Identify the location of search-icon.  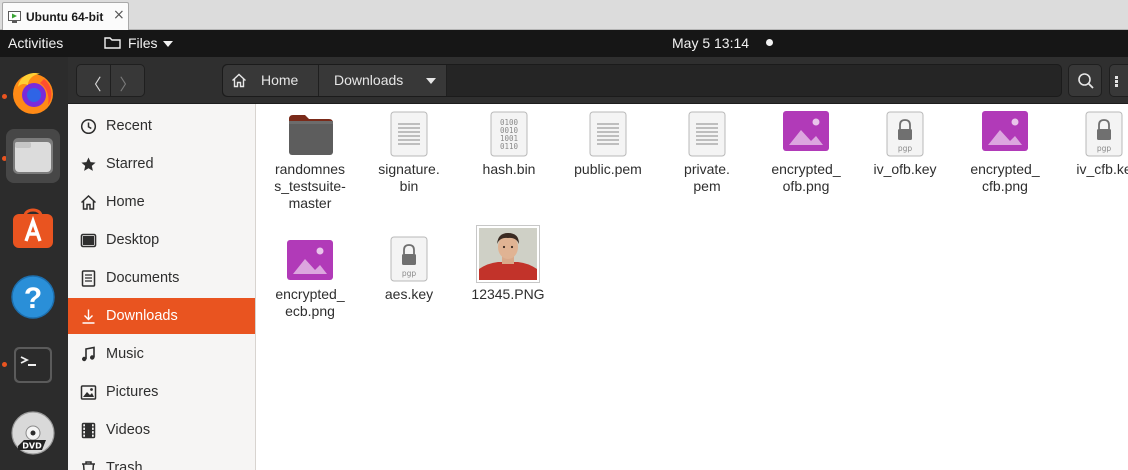
(1086, 81).